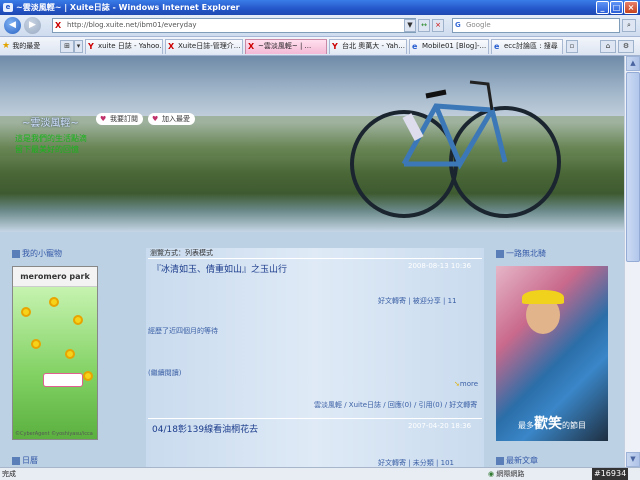 Image resolution: width=640 pixels, height=480 pixels. Describe the element at coordinates (395, 405) in the screenshot. I see `post-footer: 雲淡風輕 / Xuite日誌 / 回應(0) / 引用(0) / 好文轉寄` at that location.